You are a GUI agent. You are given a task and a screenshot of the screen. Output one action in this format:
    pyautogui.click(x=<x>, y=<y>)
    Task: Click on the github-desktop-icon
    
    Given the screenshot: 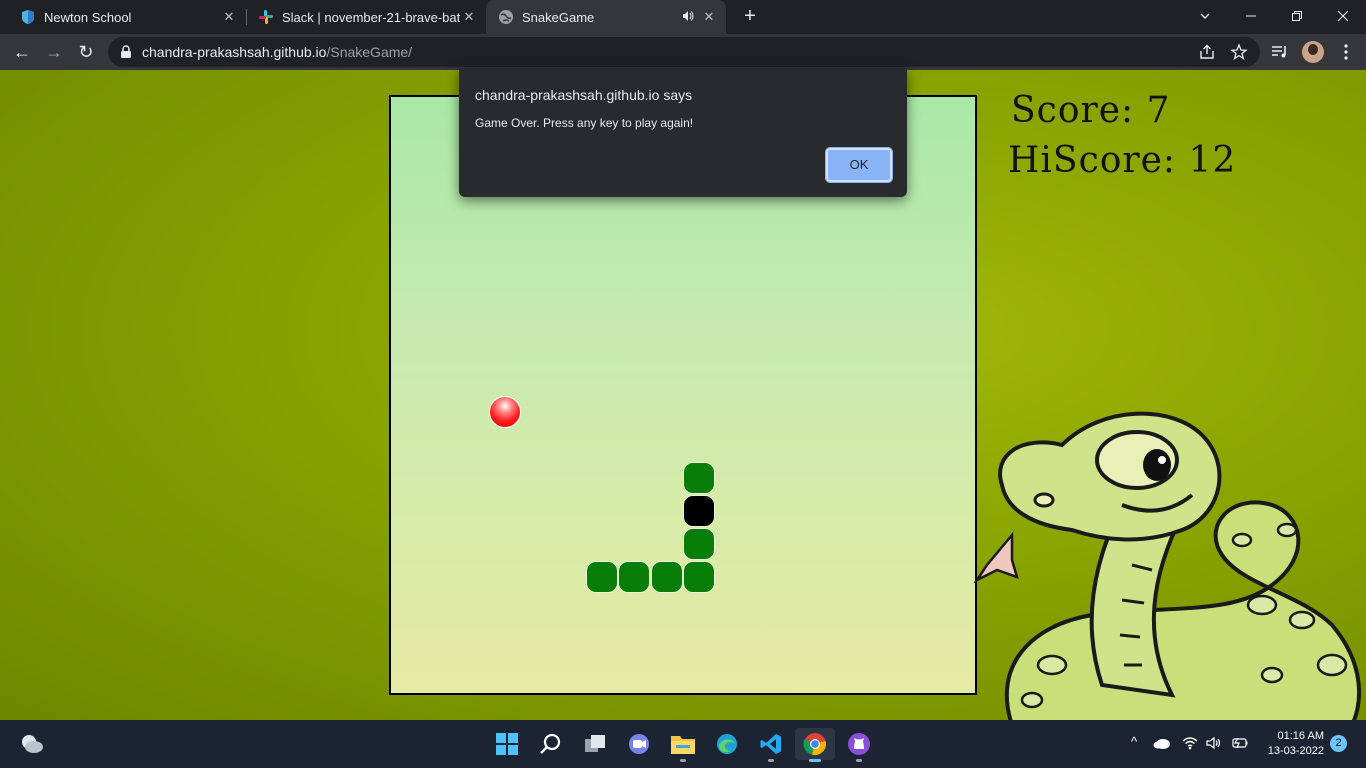 What is the action you would take?
    pyautogui.click(x=859, y=745)
    